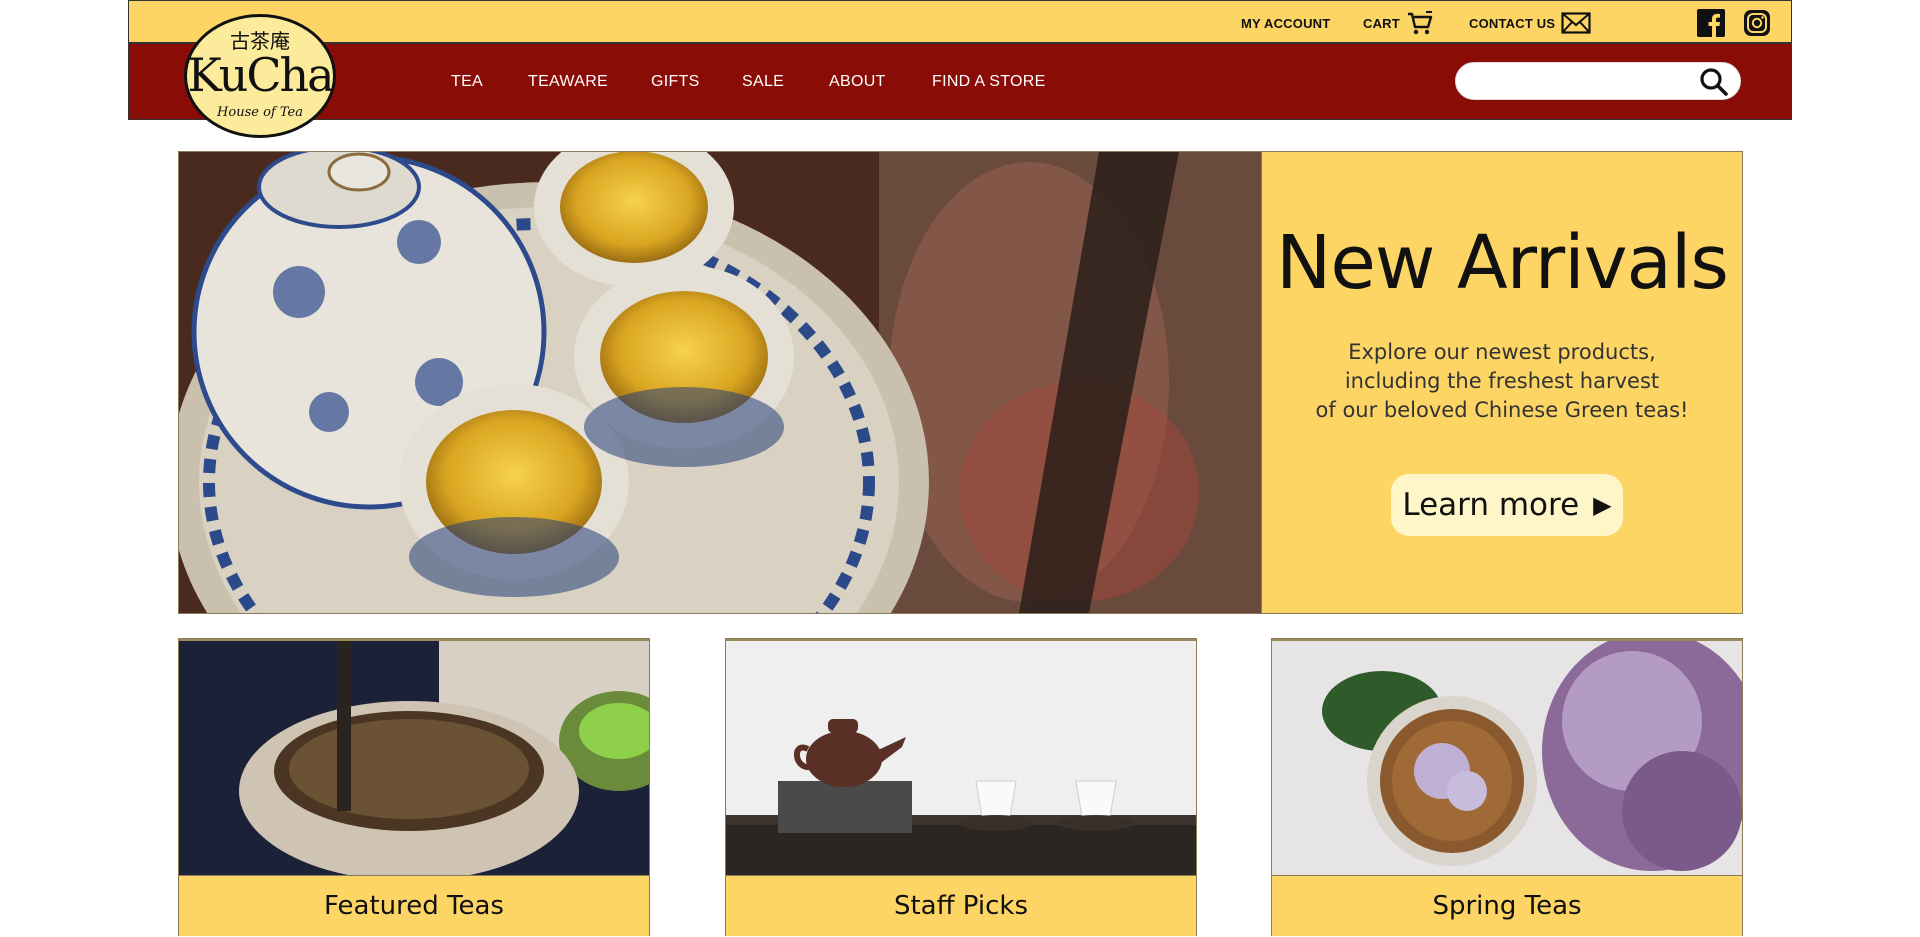  What do you see at coordinates (1512, 23) in the screenshot?
I see `contact-us-label: CONTACT US` at bounding box center [1512, 23].